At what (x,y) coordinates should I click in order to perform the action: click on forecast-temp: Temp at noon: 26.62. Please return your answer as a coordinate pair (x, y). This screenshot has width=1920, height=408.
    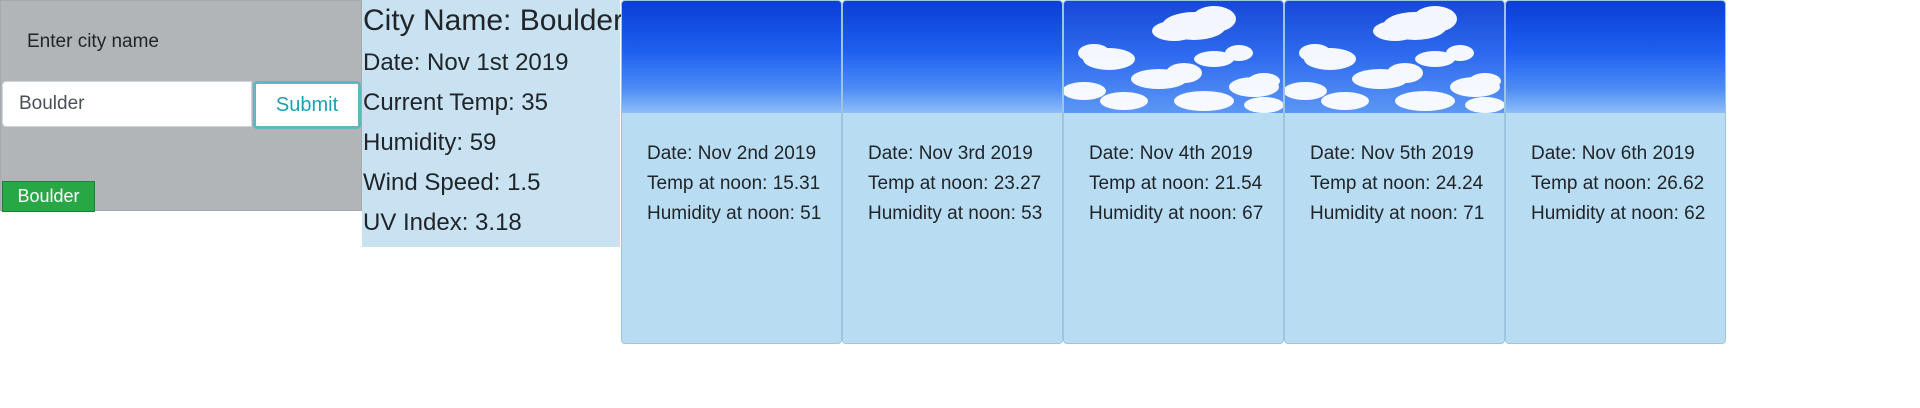
    Looking at the image, I should click on (1618, 183).